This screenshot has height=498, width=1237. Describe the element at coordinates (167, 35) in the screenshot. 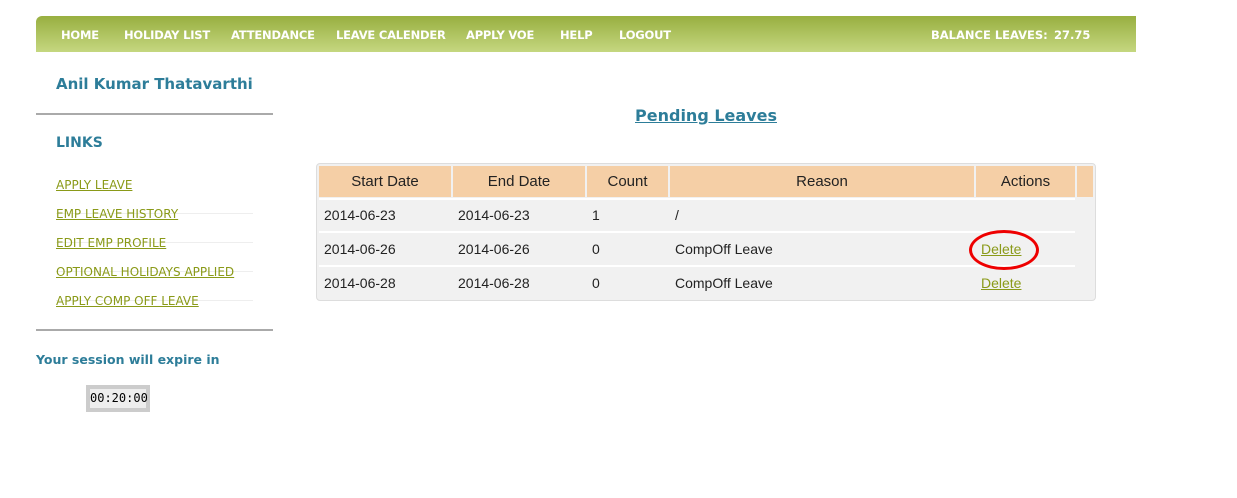

I see `nav-holiday-list: HOLIDAY LIST` at that location.